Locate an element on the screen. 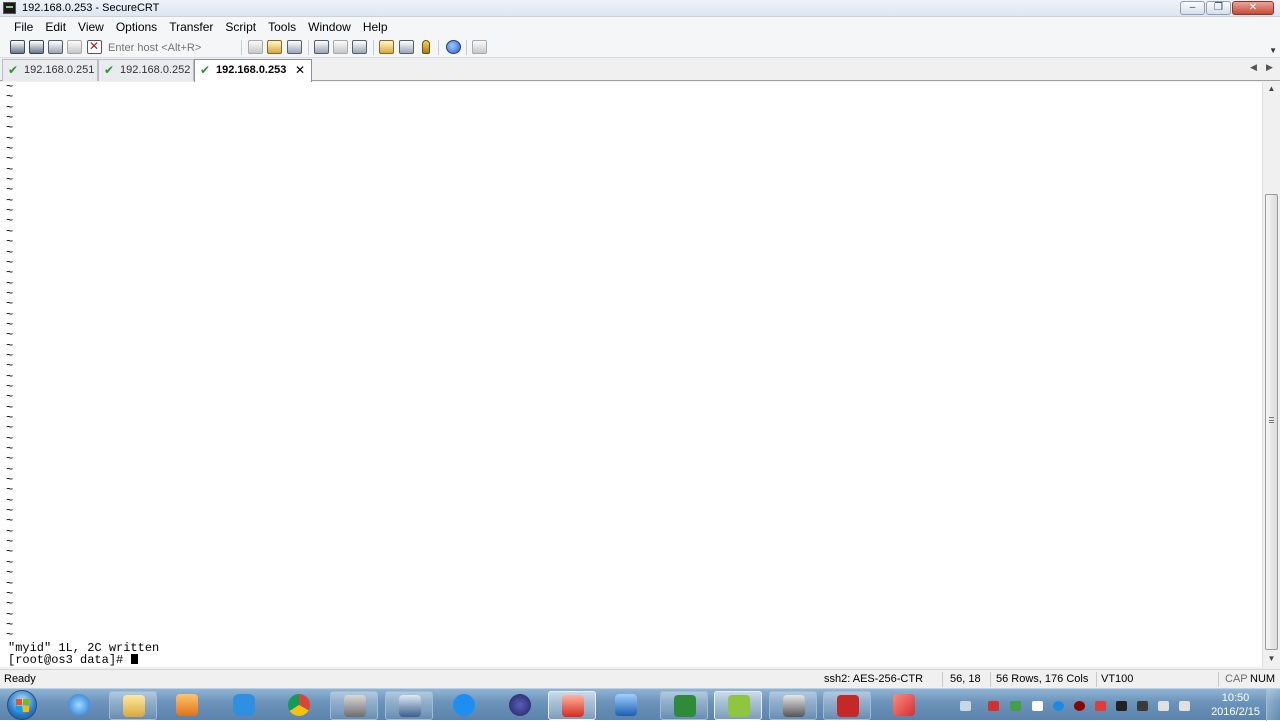 The image size is (1280, 721). status-cursor-position: 56, 18 is located at coordinates (965, 679).